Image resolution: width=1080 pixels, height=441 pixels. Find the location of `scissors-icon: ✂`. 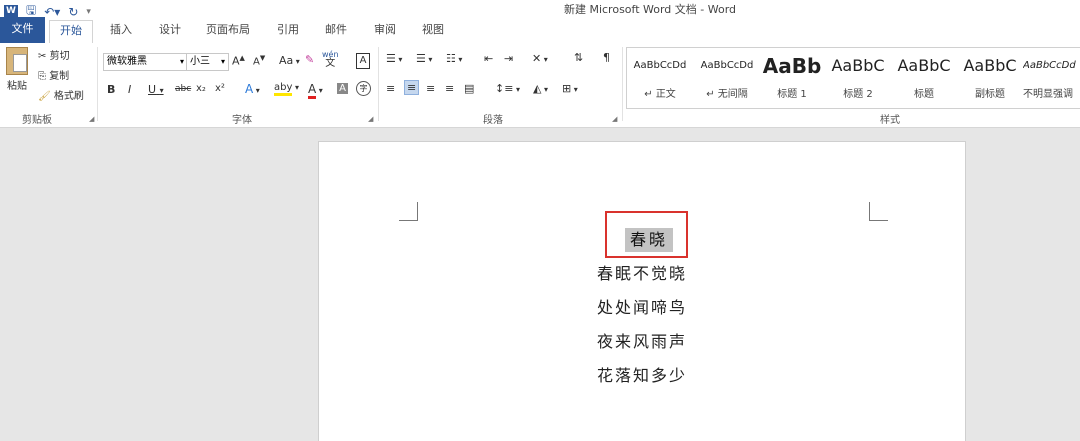

scissors-icon: ✂ is located at coordinates (42, 56).